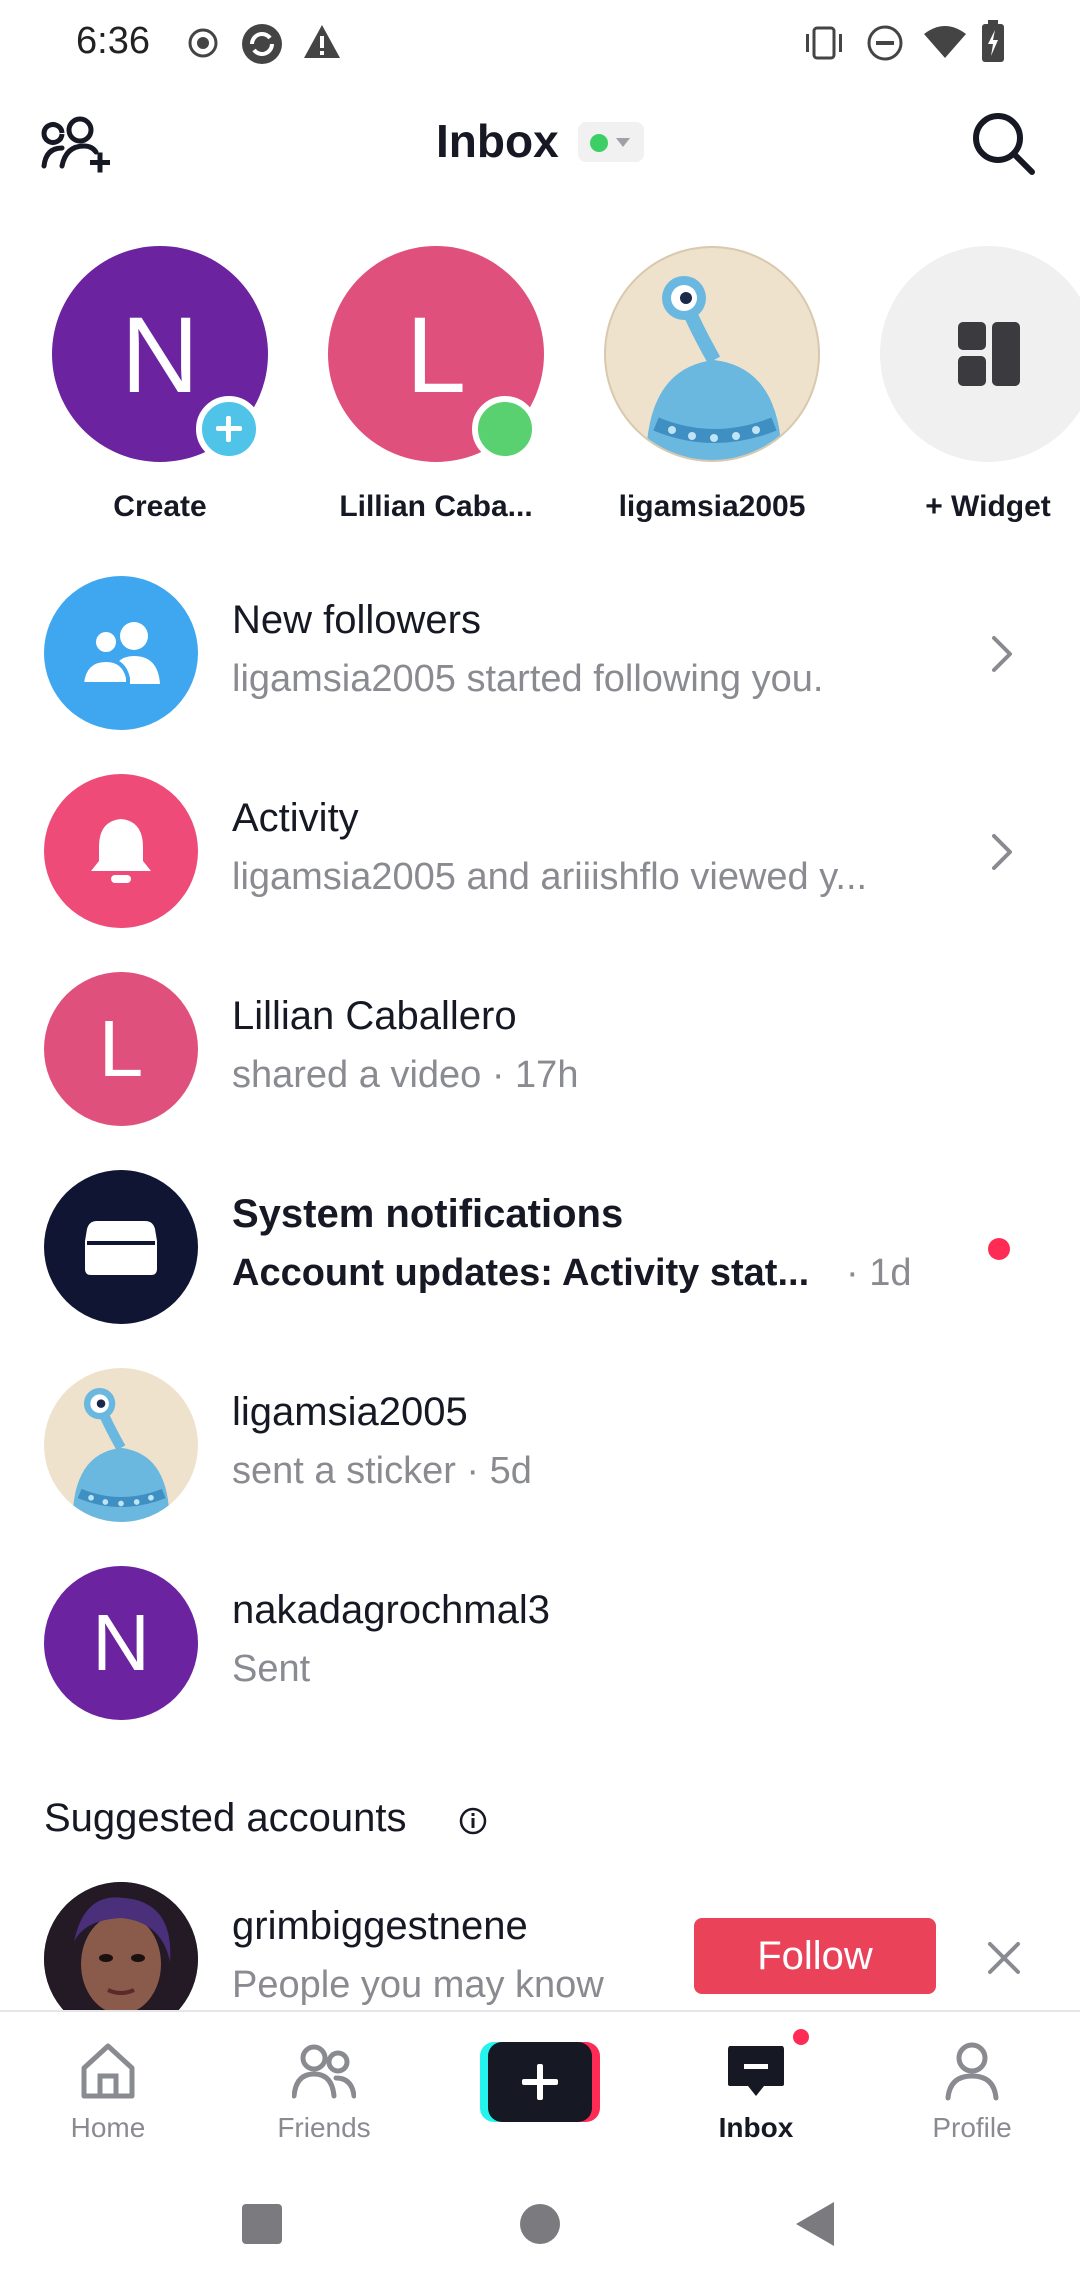 The image size is (1080, 2280). What do you see at coordinates (356, 620) in the screenshot?
I see `list-item-title: New followers` at bounding box center [356, 620].